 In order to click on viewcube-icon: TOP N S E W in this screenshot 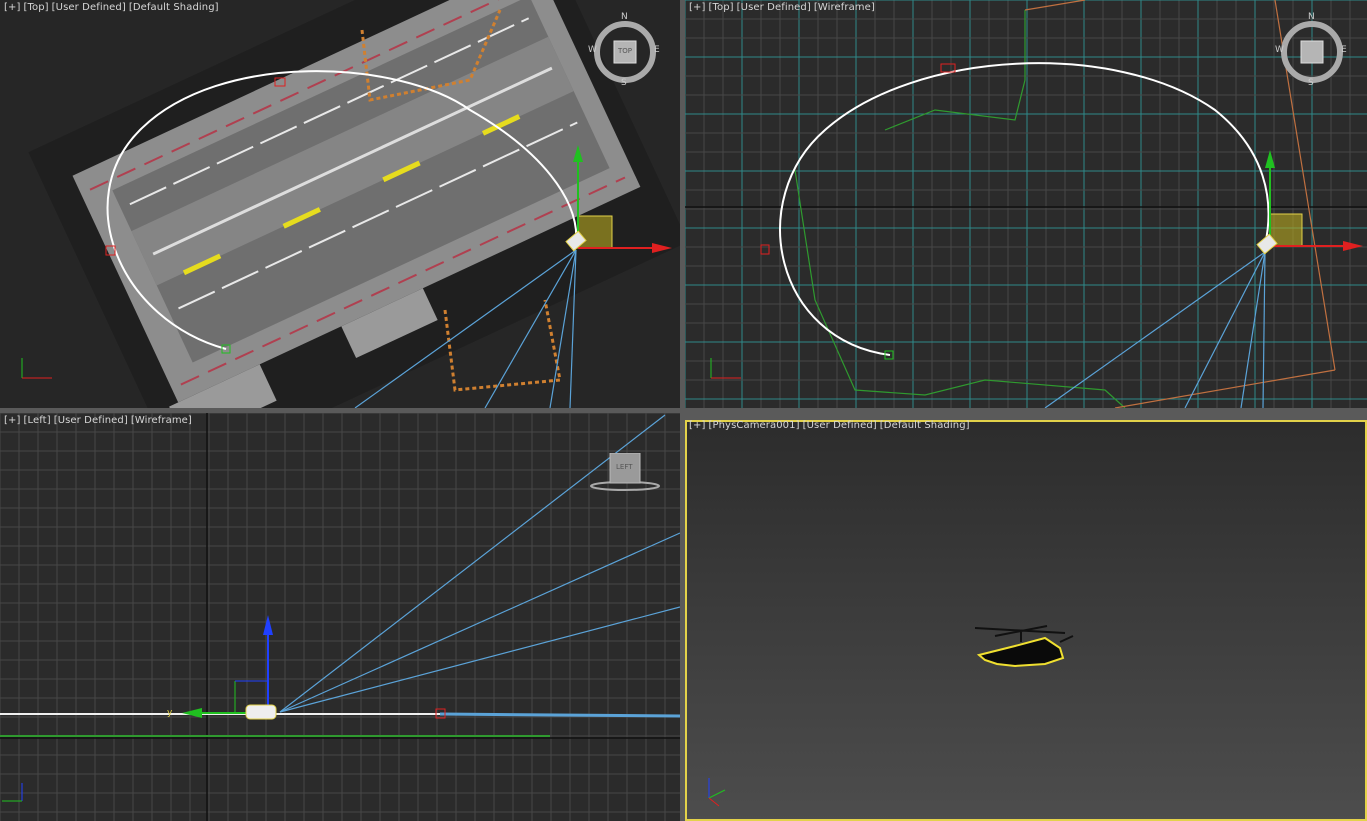, I will do `click(624, 50)`.